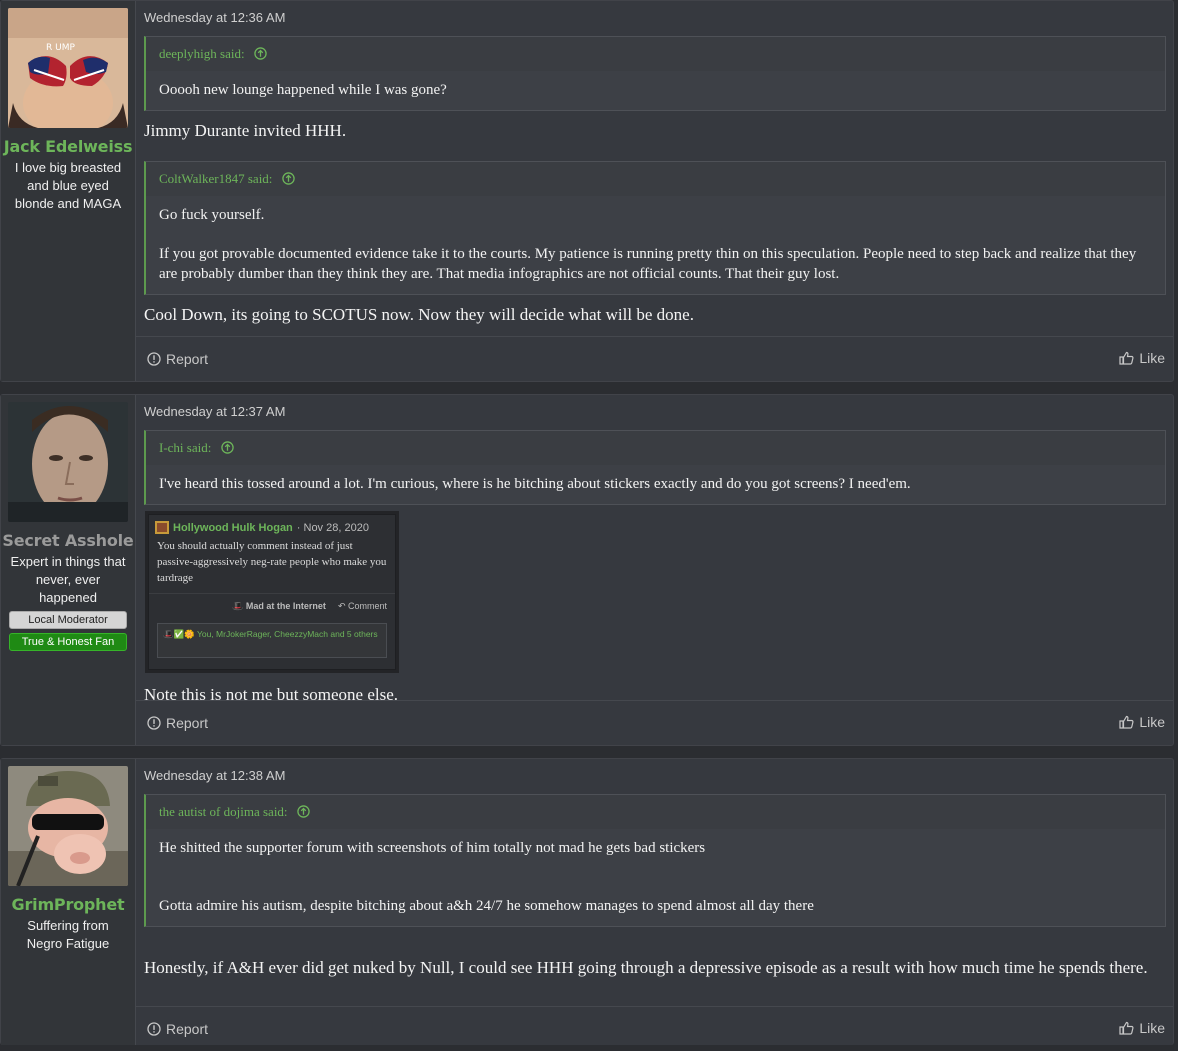 This screenshot has height=1051, width=1178. Describe the element at coordinates (212, 215) in the screenshot. I see `quote-paragraph: Go fuck yourself.` at that location.